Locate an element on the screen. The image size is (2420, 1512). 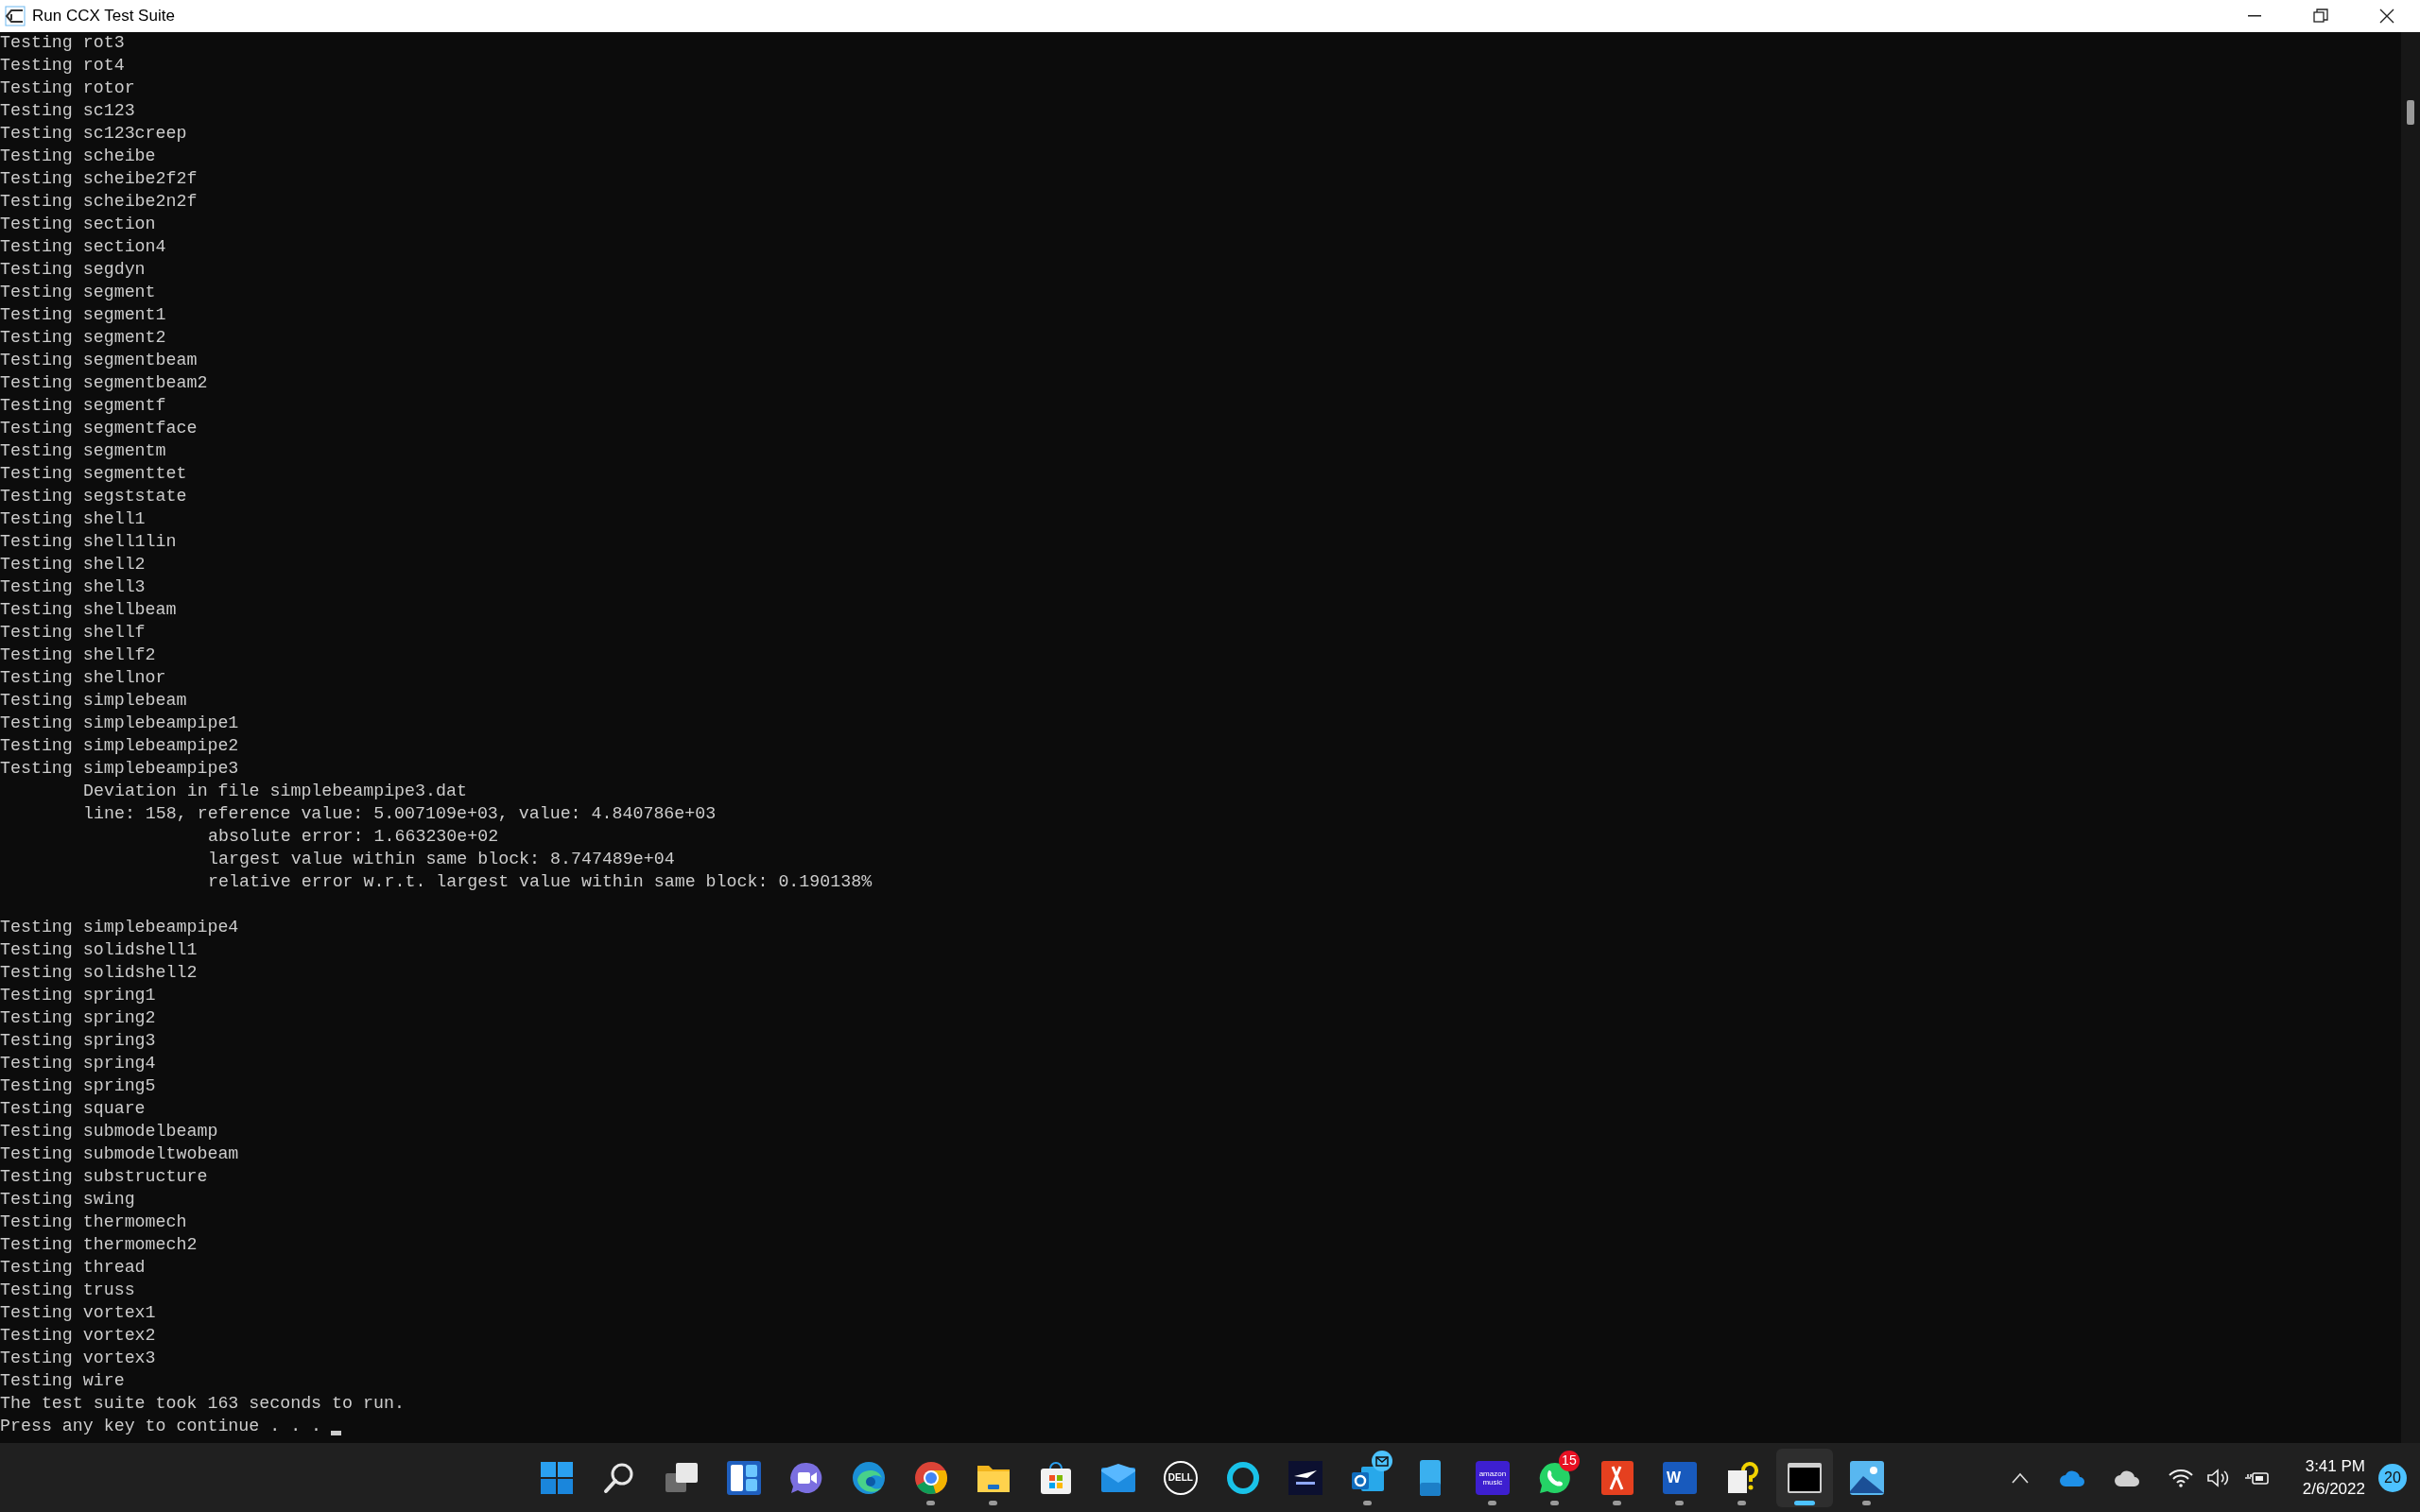
console-line: Testing spring4 is located at coordinates (78, 1064).